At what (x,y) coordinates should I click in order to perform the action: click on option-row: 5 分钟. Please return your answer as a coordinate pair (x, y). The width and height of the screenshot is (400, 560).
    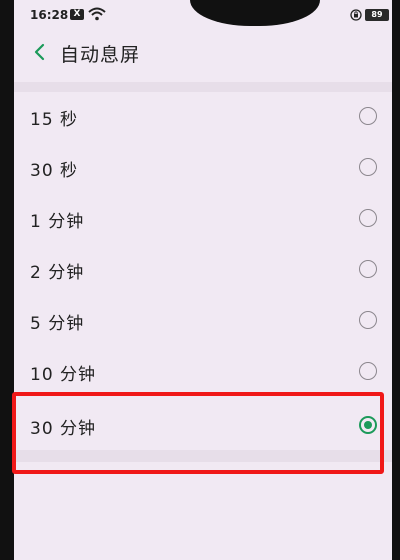
    Looking at the image, I should click on (203, 321).